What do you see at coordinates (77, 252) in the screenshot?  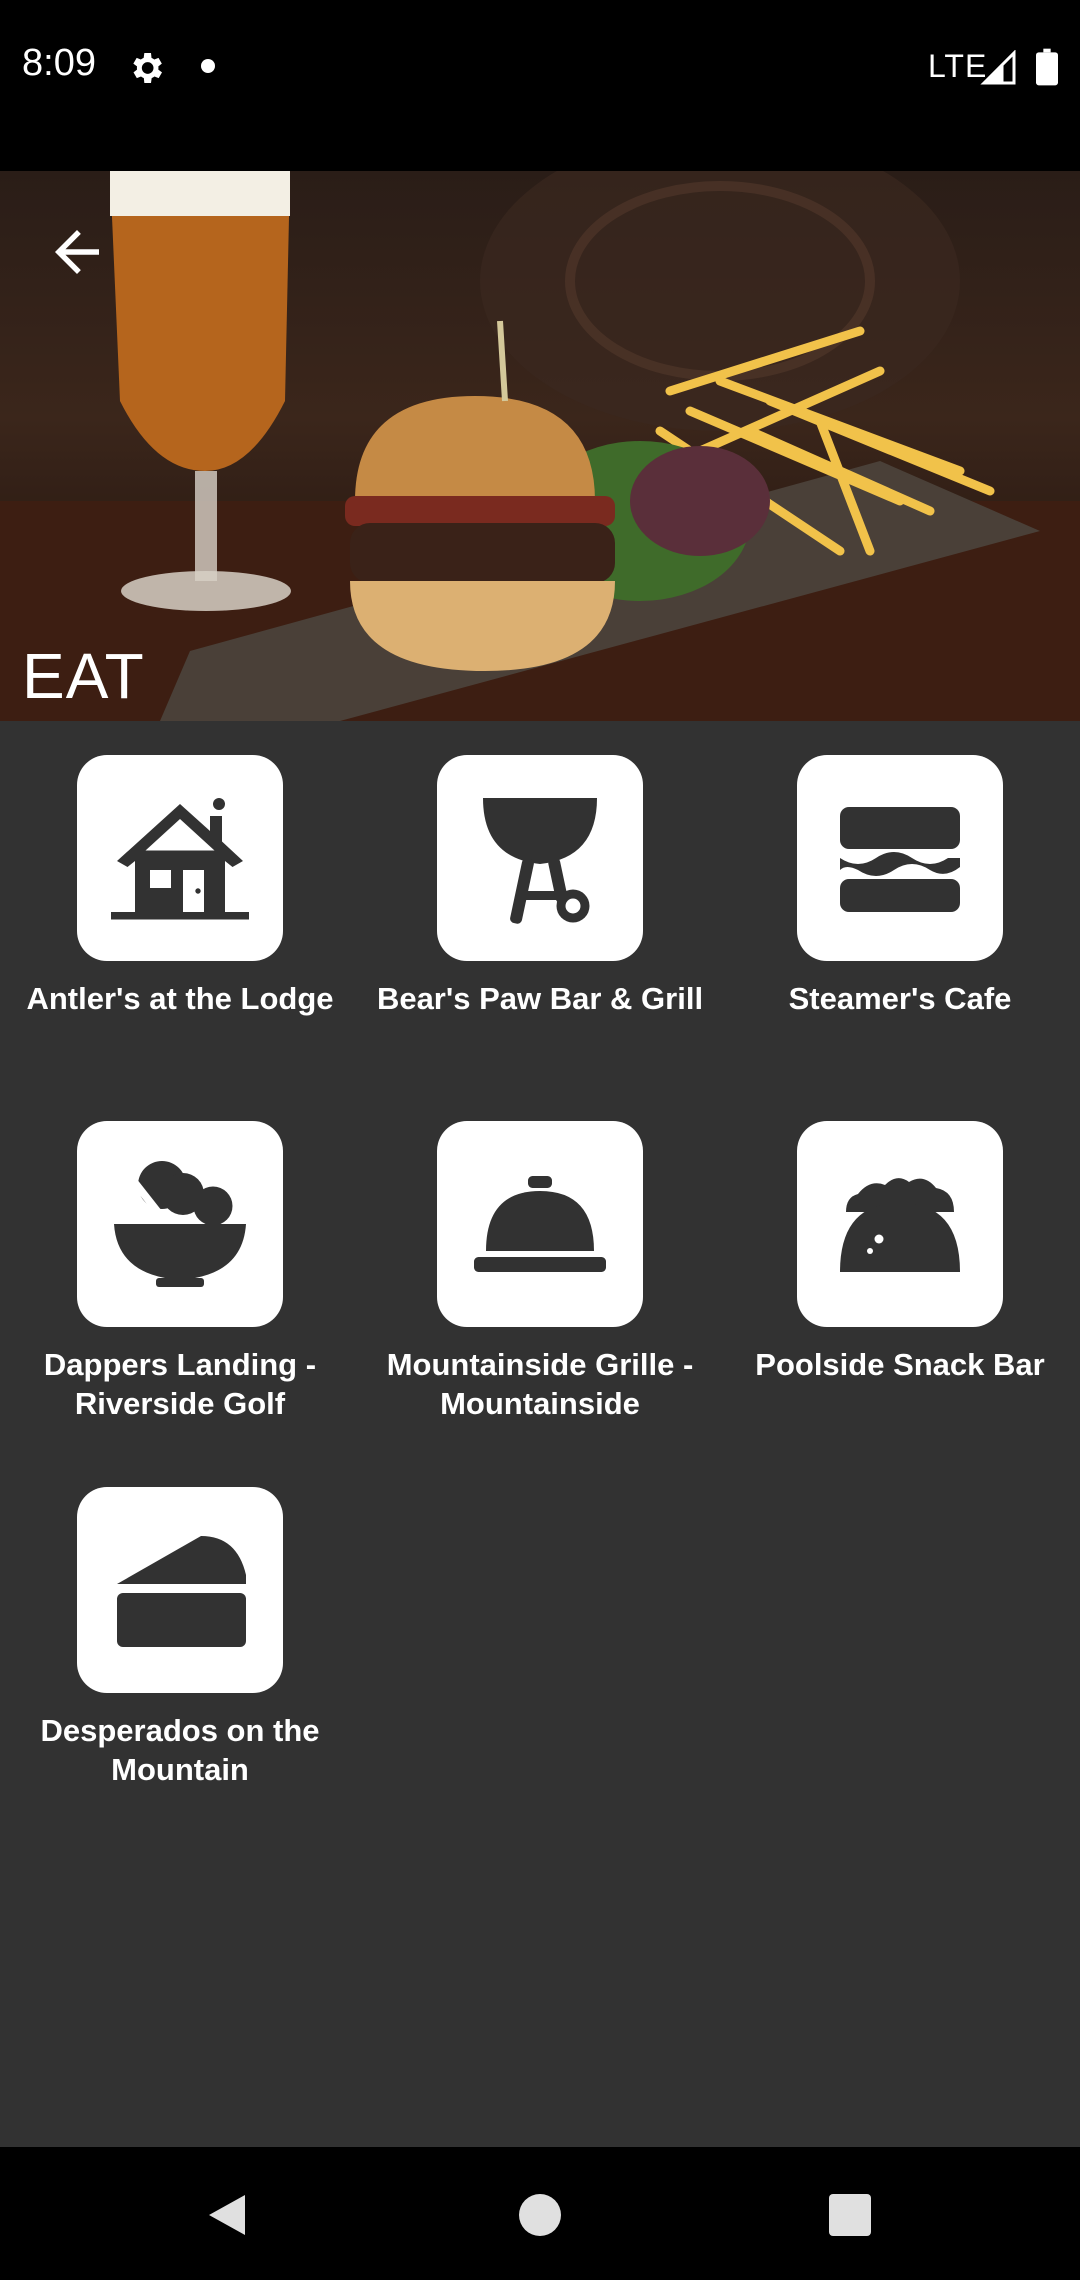 I see `arrow-left-icon` at bounding box center [77, 252].